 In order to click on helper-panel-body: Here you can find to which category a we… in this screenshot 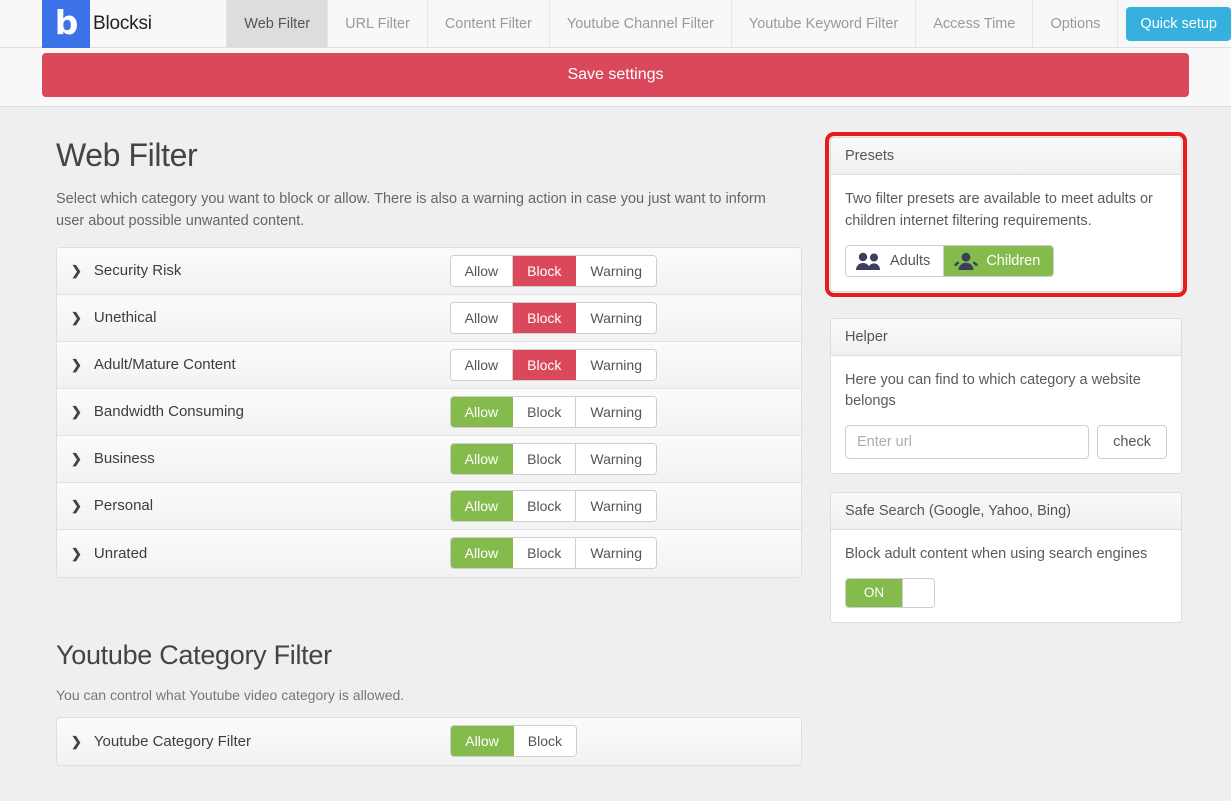, I will do `click(1006, 415)`.